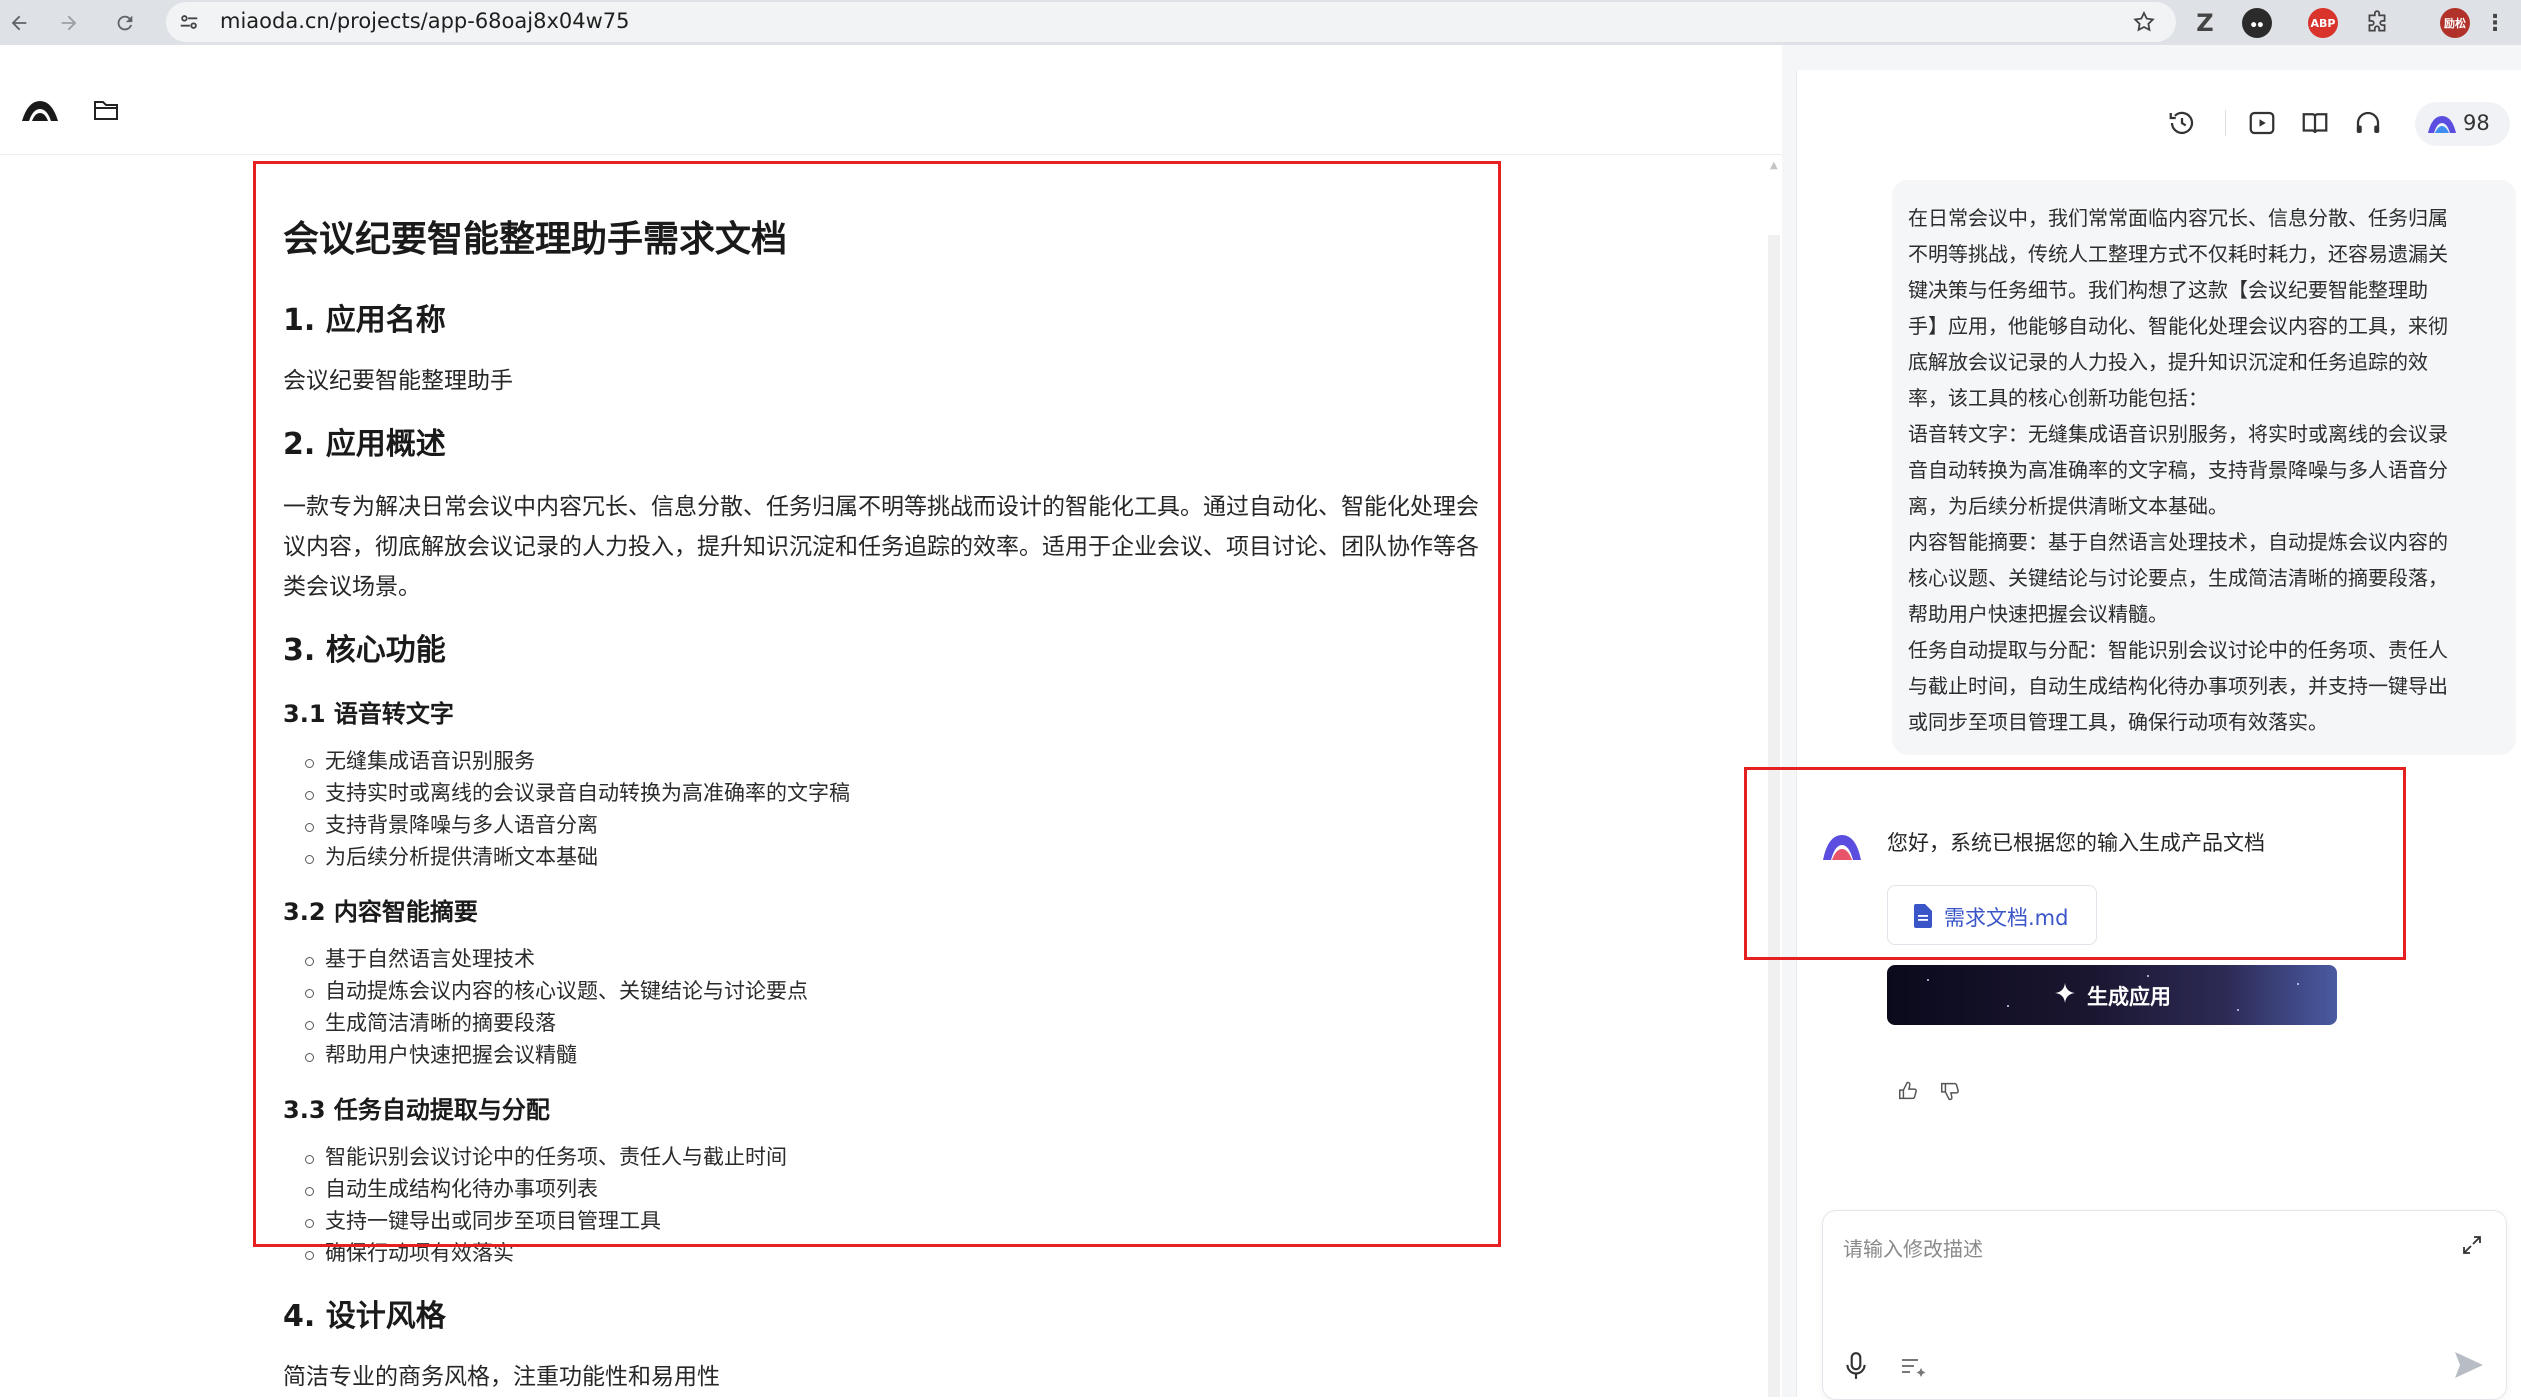 This screenshot has height=1400, width=2521. What do you see at coordinates (888, 1221) in the screenshot?
I see `list-item: 支持一键导出或同步至项目管理工具` at bounding box center [888, 1221].